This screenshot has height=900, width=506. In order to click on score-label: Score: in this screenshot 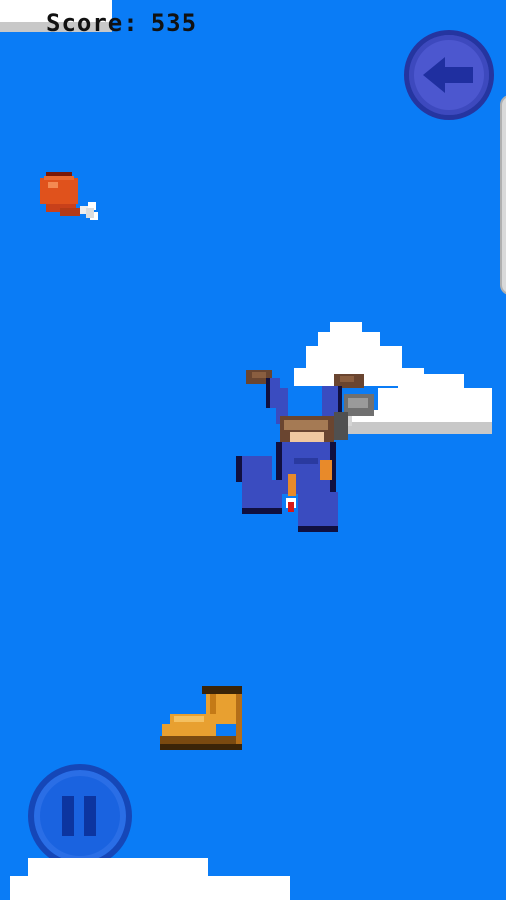, I will do `click(92, 23)`.